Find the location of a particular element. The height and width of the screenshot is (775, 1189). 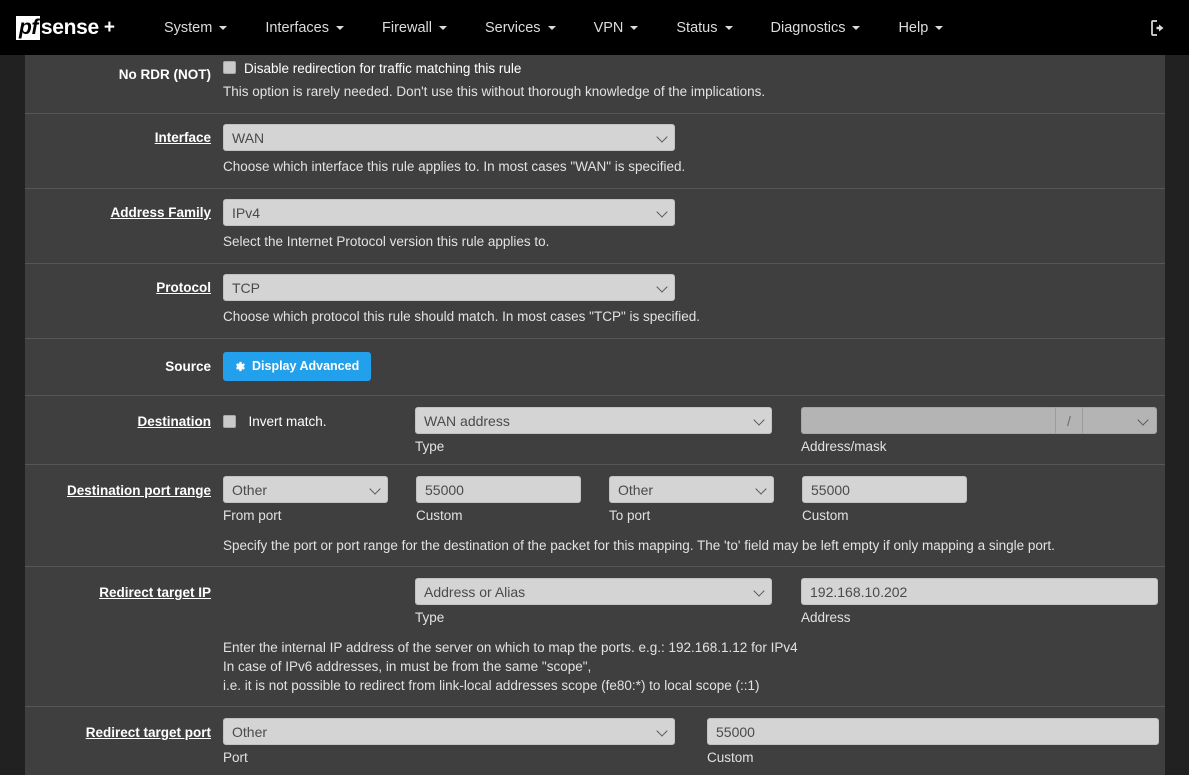

nav-item-services: Services is located at coordinates (520, 27).